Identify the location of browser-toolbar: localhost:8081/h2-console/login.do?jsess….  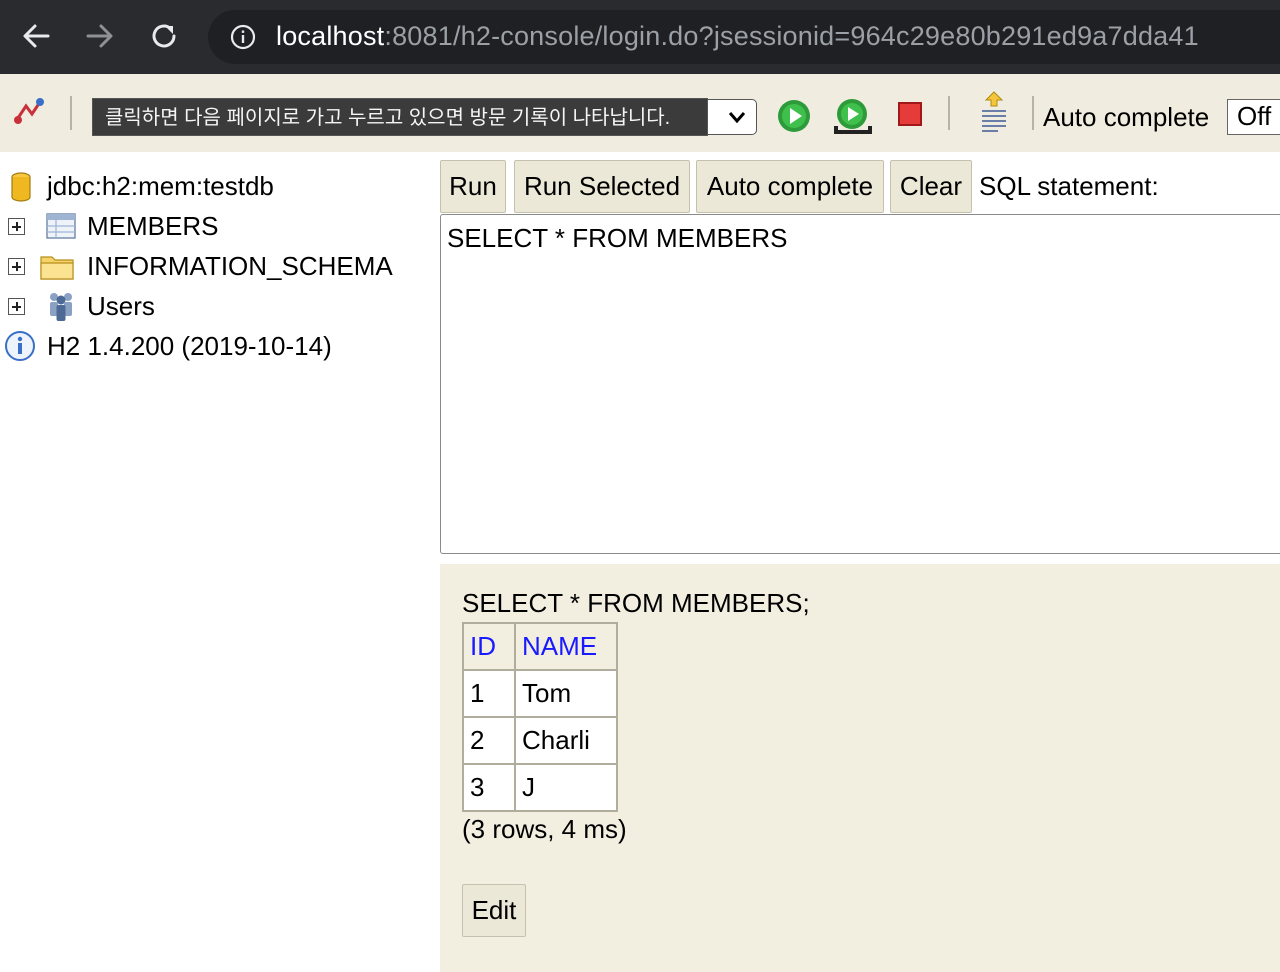
(640, 37).